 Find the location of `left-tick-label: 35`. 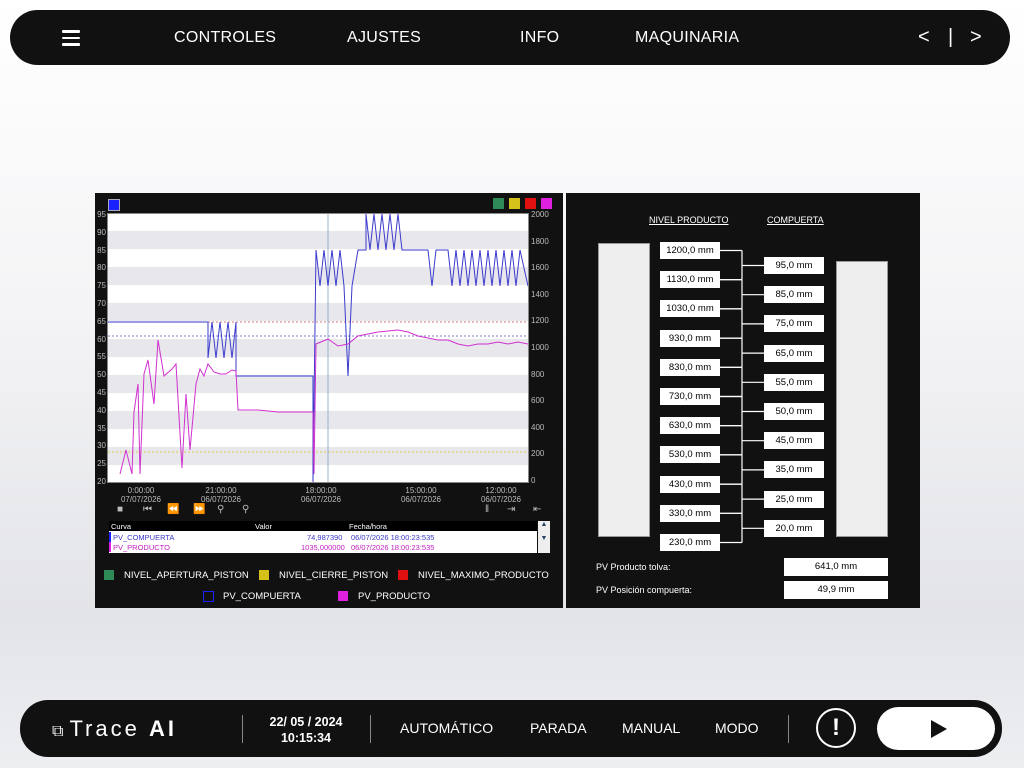

left-tick-label: 35 is located at coordinates (101, 428).